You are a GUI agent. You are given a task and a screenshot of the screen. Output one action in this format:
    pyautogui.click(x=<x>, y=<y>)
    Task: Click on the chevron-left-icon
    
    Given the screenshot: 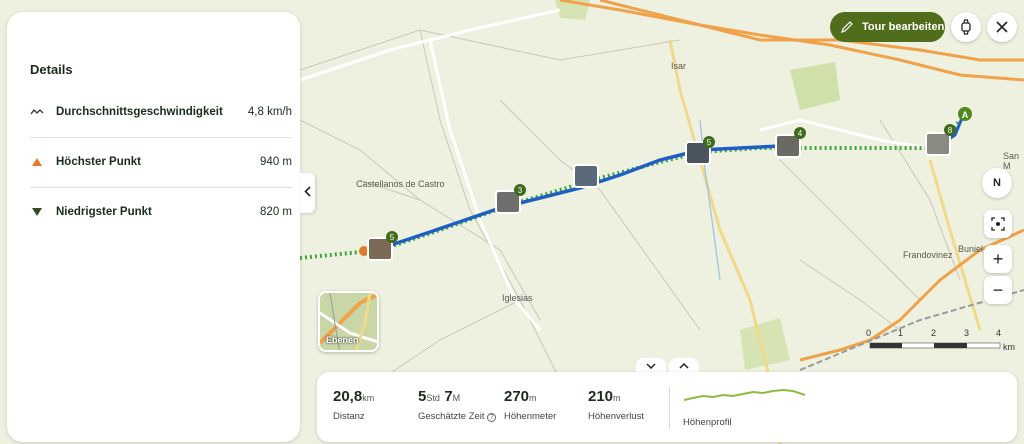 What is the action you would take?
    pyautogui.click(x=307, y=193)
    